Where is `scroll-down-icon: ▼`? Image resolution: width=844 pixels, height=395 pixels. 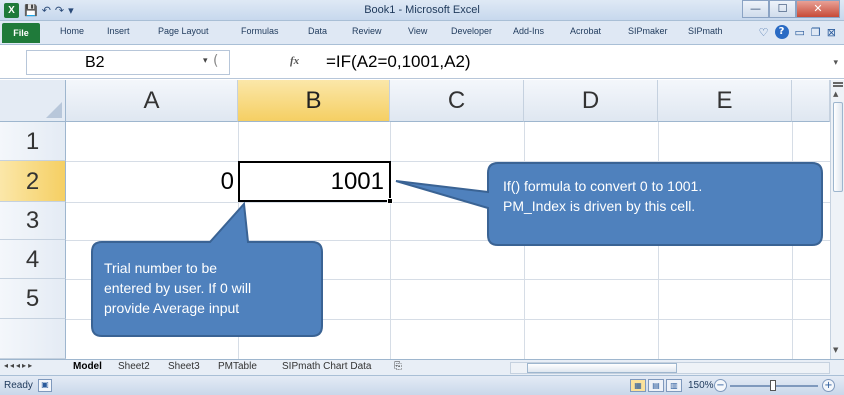 scroll-down-icon: ▼ is located at coordinates (835, 350).